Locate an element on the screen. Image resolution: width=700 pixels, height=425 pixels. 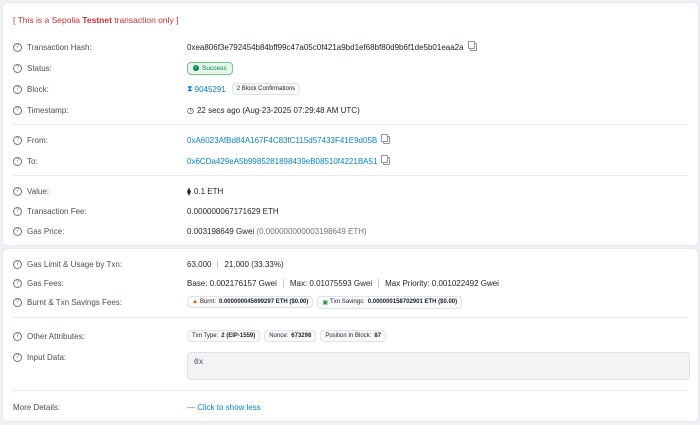
gas-limit: 63,000 is located at coordinates (199, 264).